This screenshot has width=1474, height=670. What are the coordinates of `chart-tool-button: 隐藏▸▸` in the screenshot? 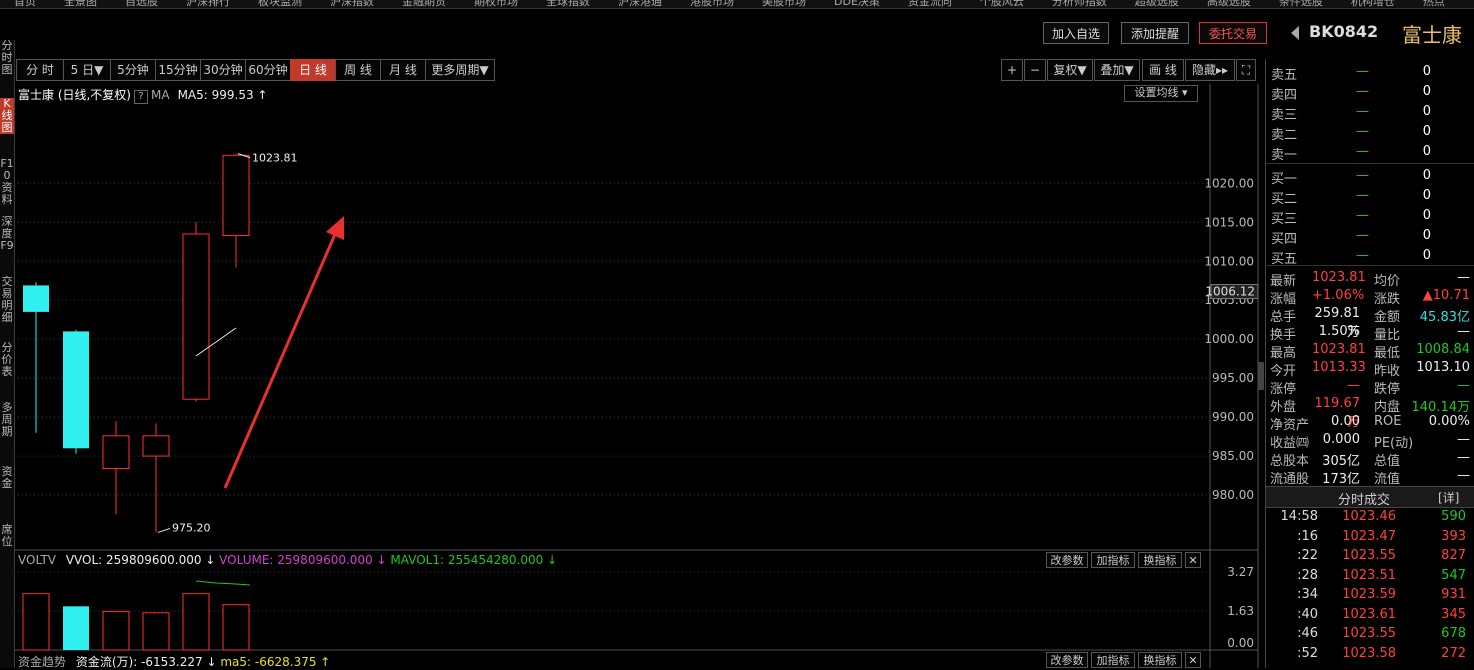 It's located at (1210, 70).